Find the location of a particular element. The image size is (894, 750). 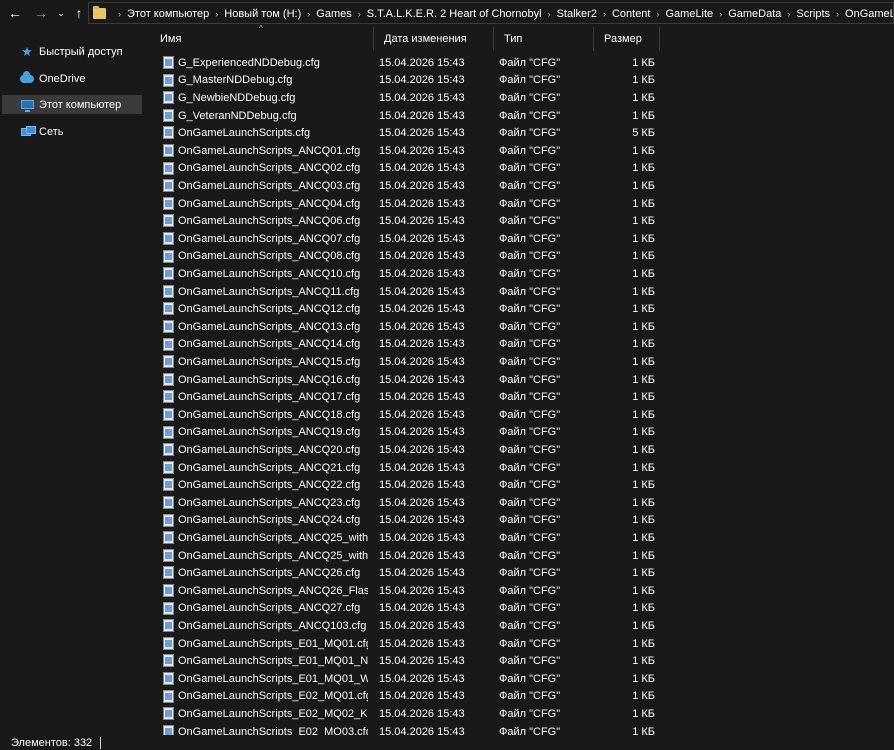

breadcrumb-item: Новый том (H:) is located at coordinates (262, 14).